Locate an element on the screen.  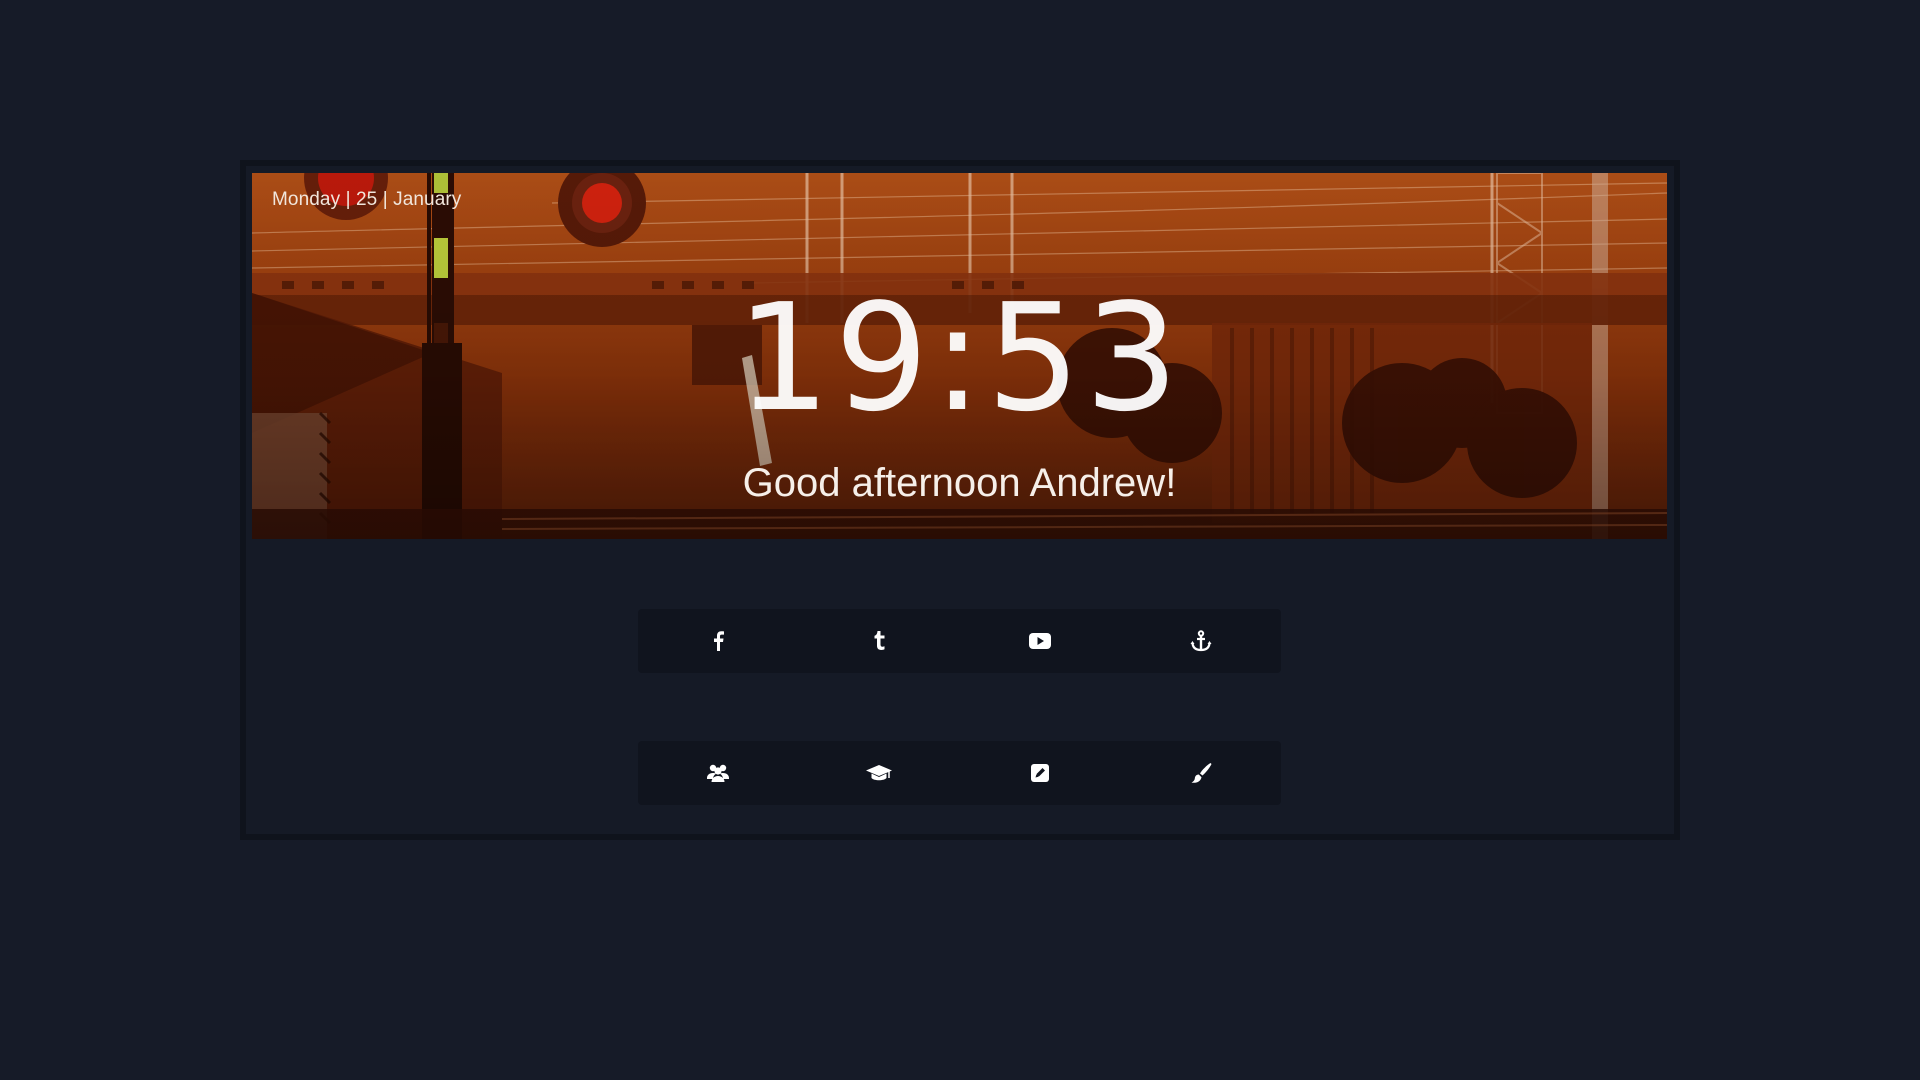
community-link is located at coordinates (718, 773).